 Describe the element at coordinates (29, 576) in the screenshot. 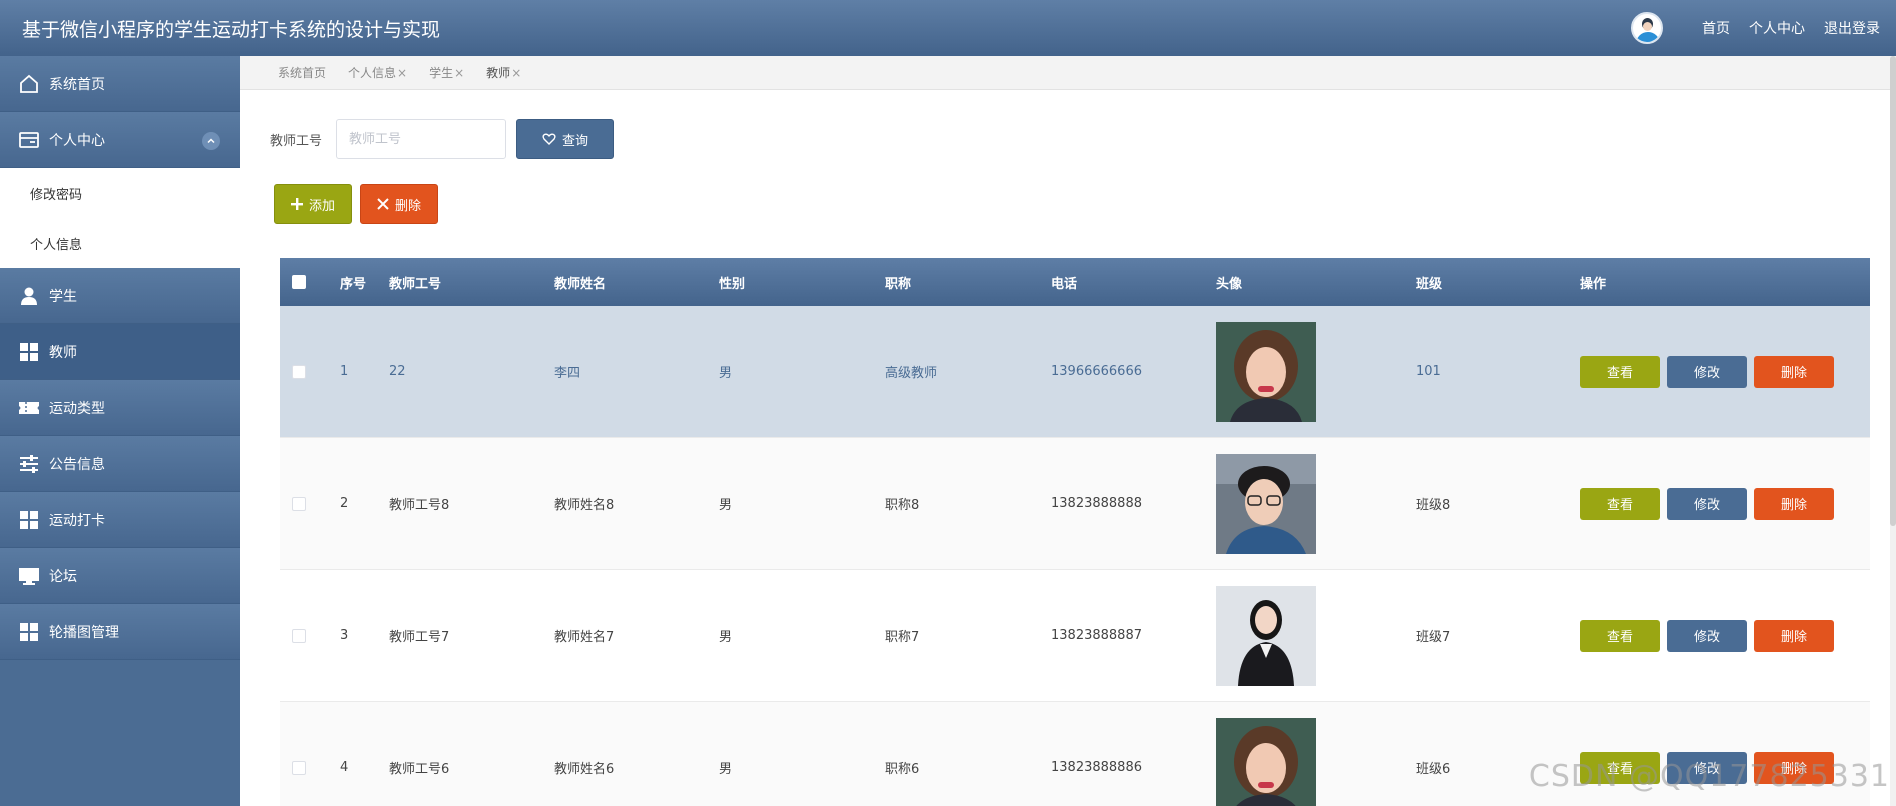

I see `monitor-icon` at that location.